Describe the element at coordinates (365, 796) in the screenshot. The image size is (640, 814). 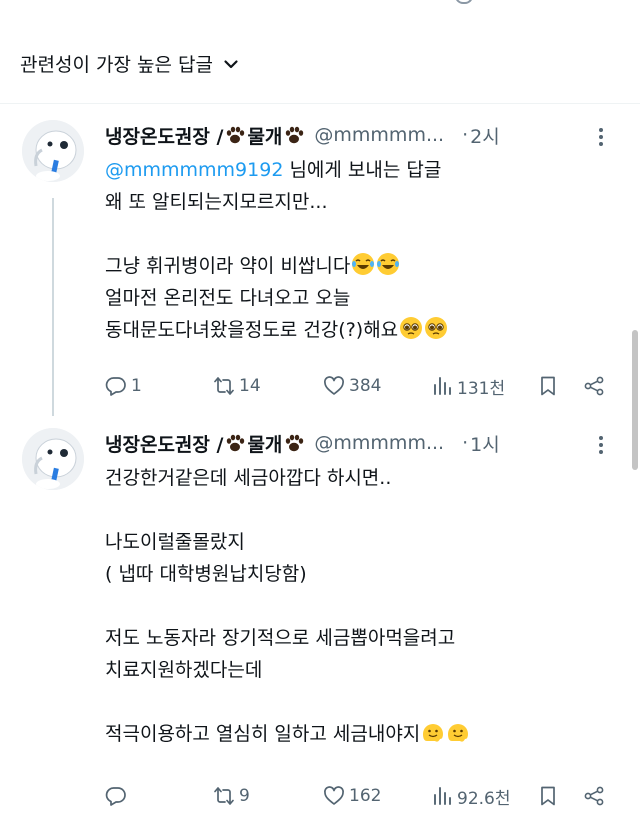
I see `like-count: 162` at that location.